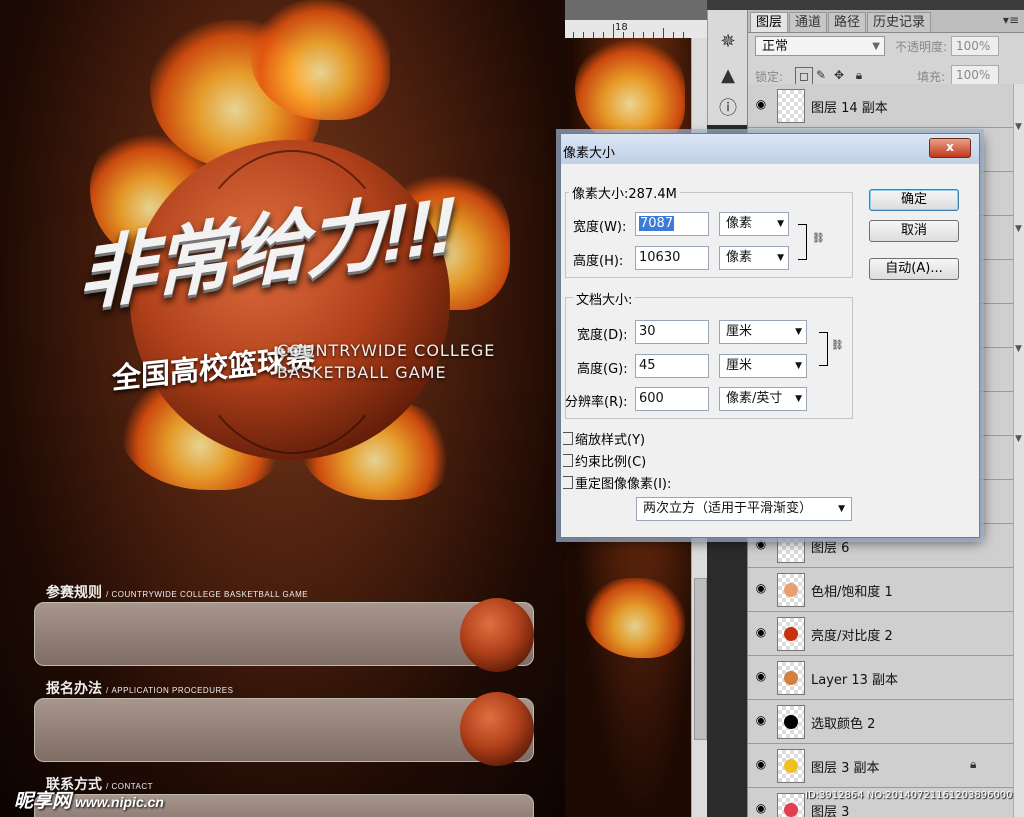 The width and height of the screenshot is (1024, 817). Describe the element at coordinates (610, 440) in the screenshot. I see `scale-styles-label: 缩放样式(Y)` at that location.